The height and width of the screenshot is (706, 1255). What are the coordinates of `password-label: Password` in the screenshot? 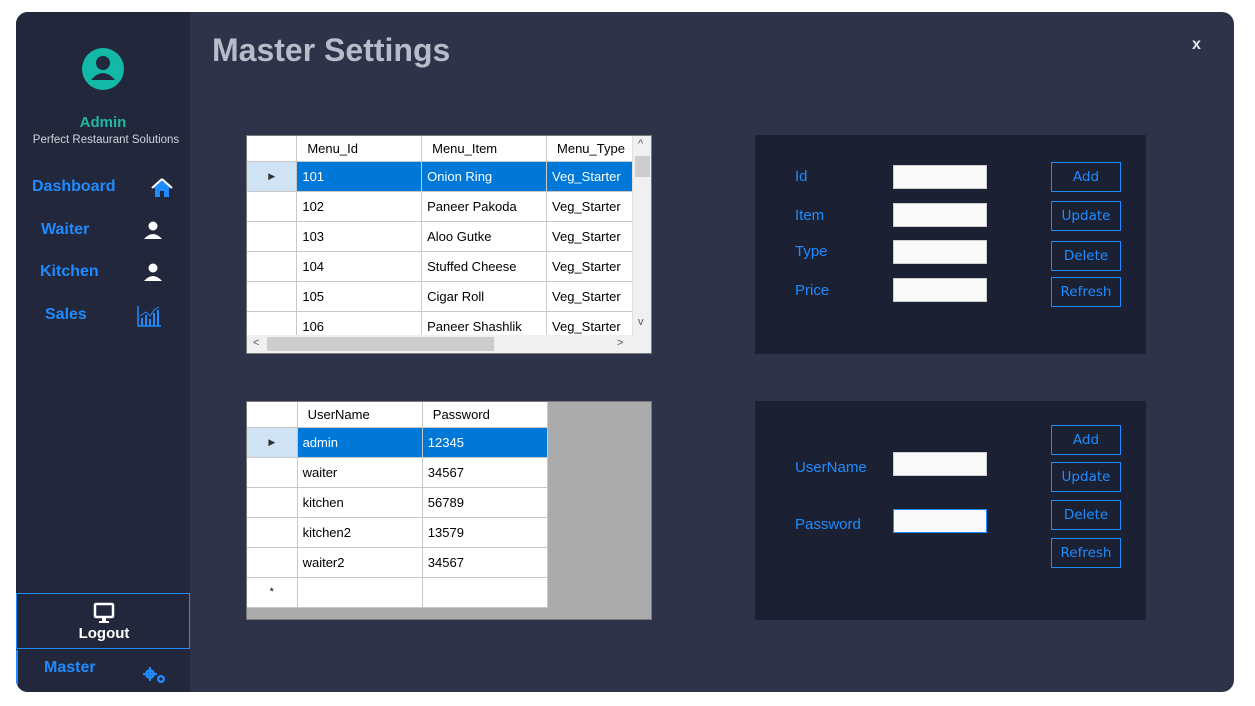 It's located at (828, 524).